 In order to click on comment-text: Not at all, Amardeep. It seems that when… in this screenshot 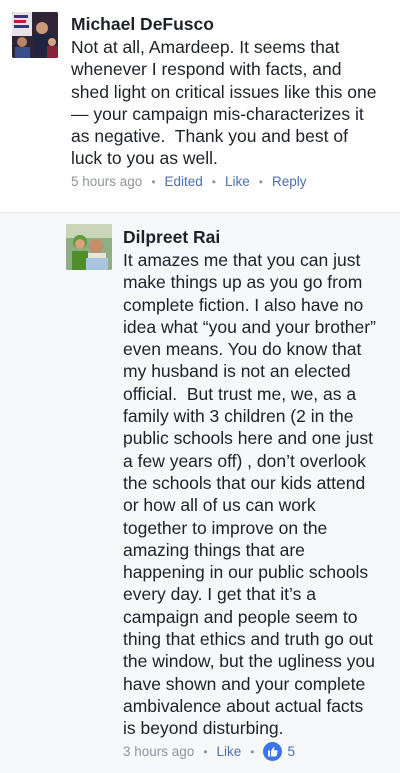, I will do `click(224, 103)`.